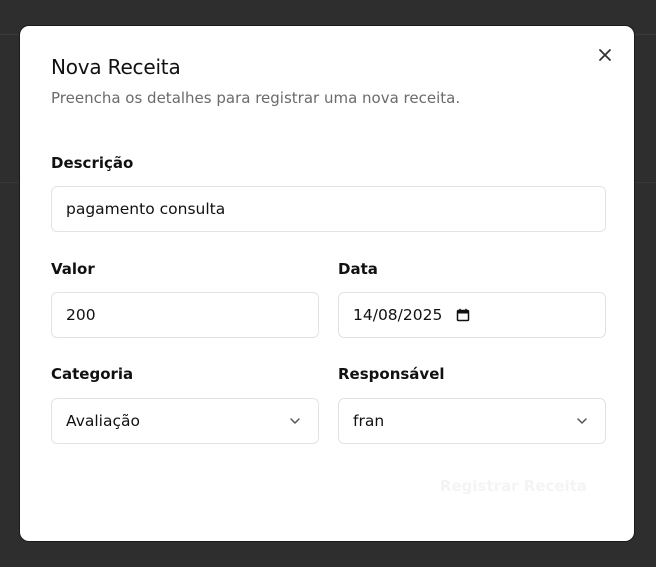 The image size is (656, 567). I want to click on close-button, so click(605, 55).